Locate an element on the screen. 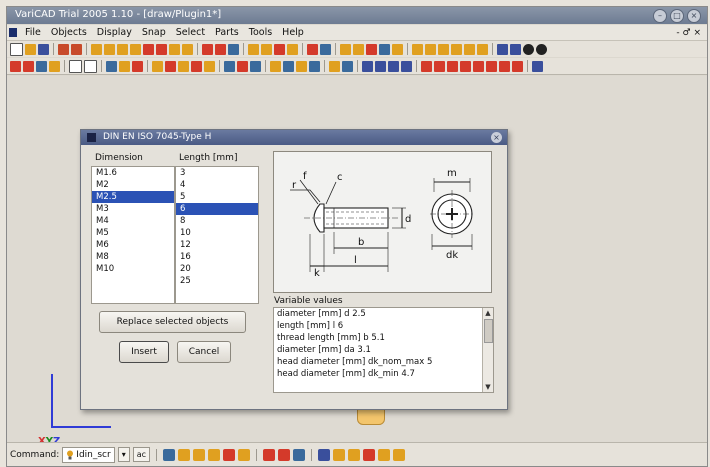 Image resolution: width=710 pixels, height=467 pixels. zoom-icon is located at coordinates (515, 49).